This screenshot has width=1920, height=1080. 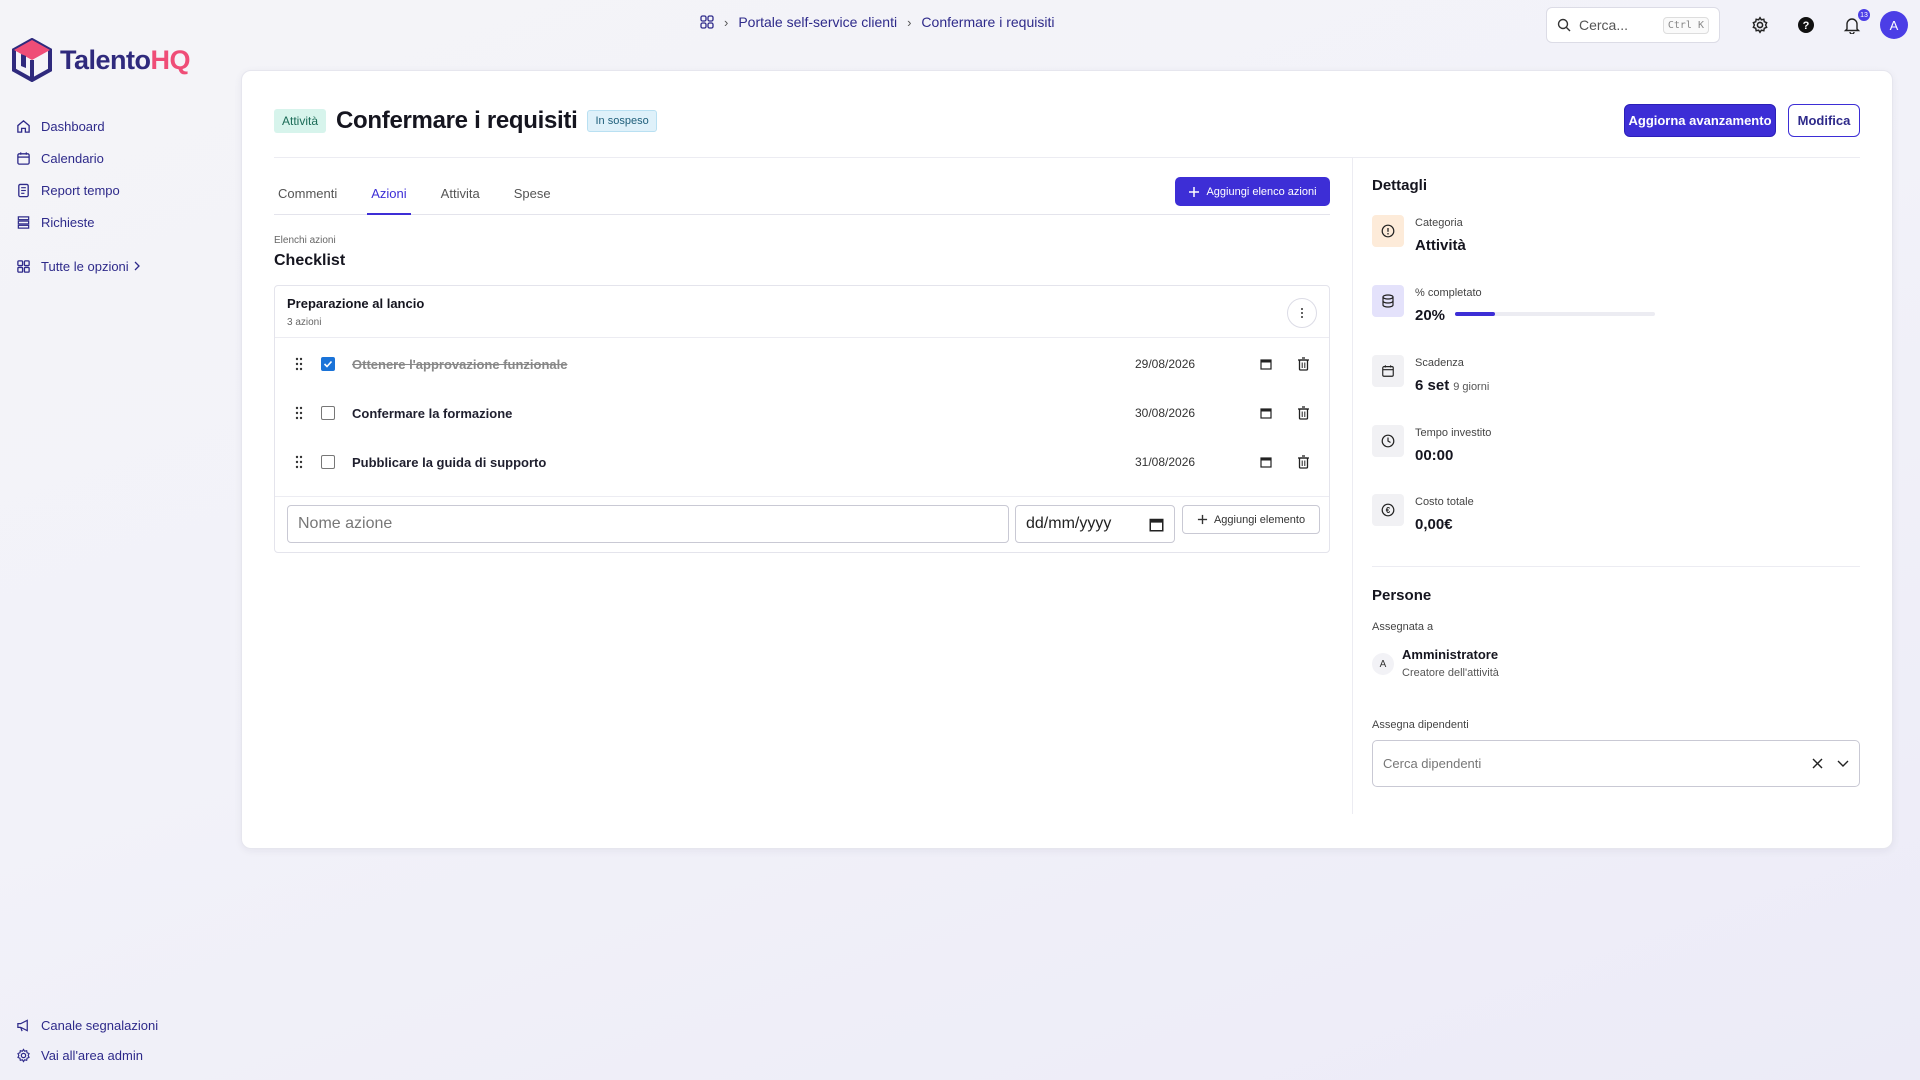 I want to click on cost-label: Costo totale, so click(x=1444, y=502).